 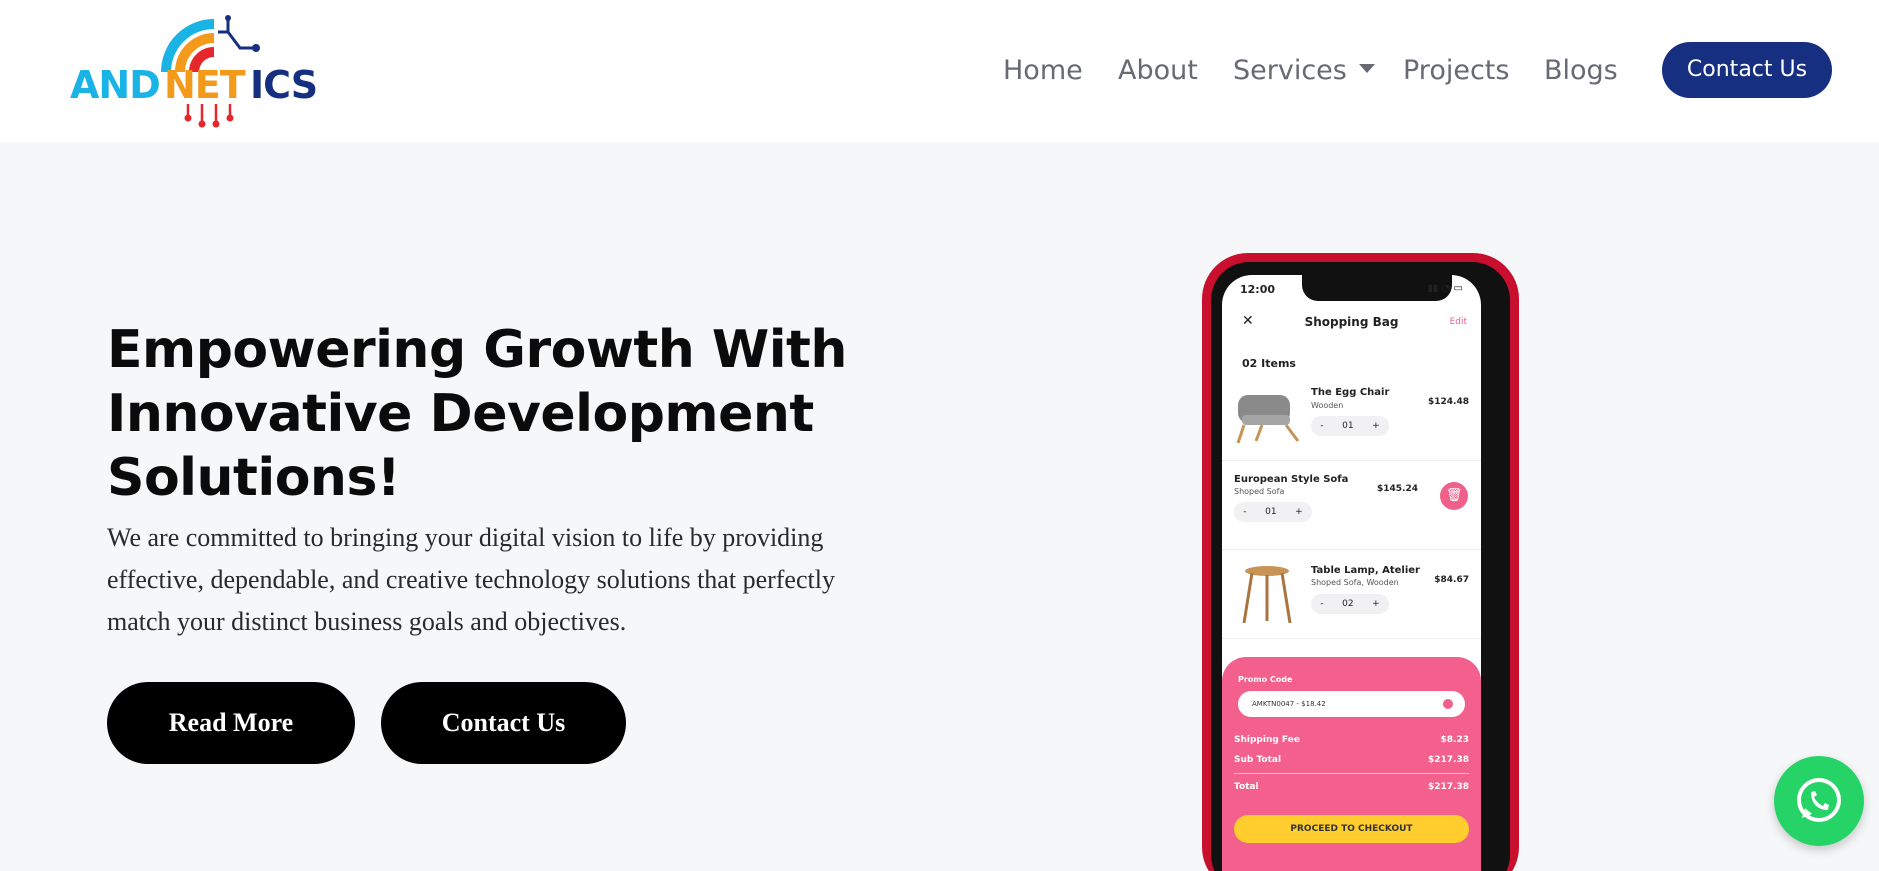 I want to click on quantity-stepper: - 02 +, so click(x=1350, y=604).